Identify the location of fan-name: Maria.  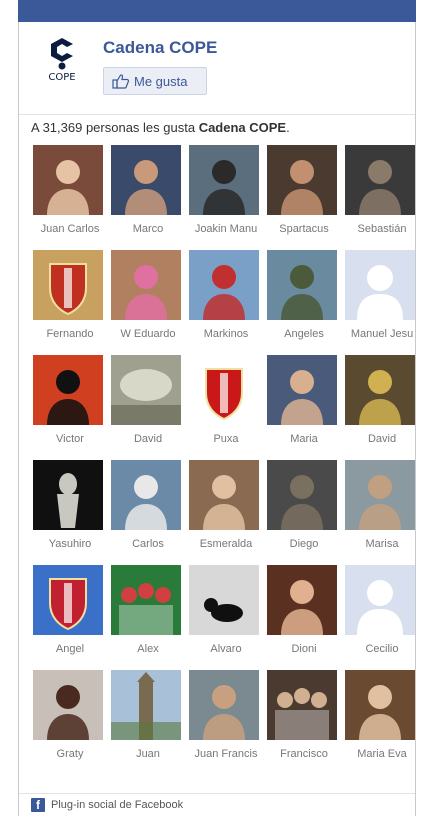
(304, 439).